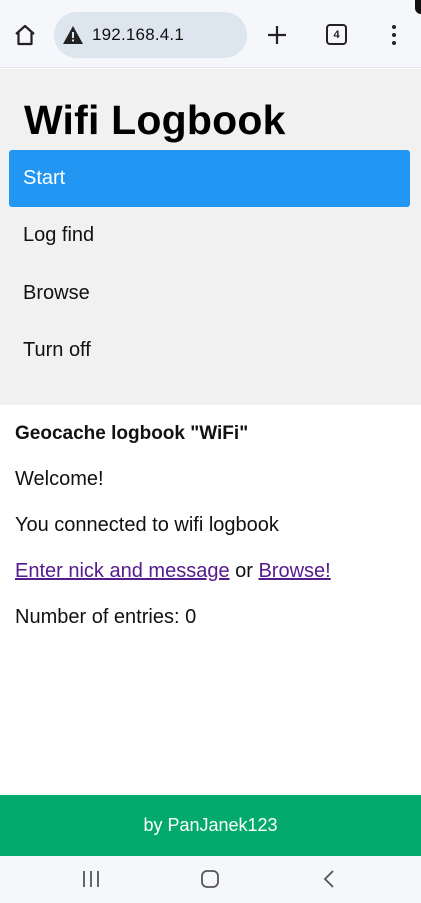  What do you see at coordinates (122, 571) in the screenshot?
I see `enter-nick-link: Enter nick and message` at bounding box center [122, 571].